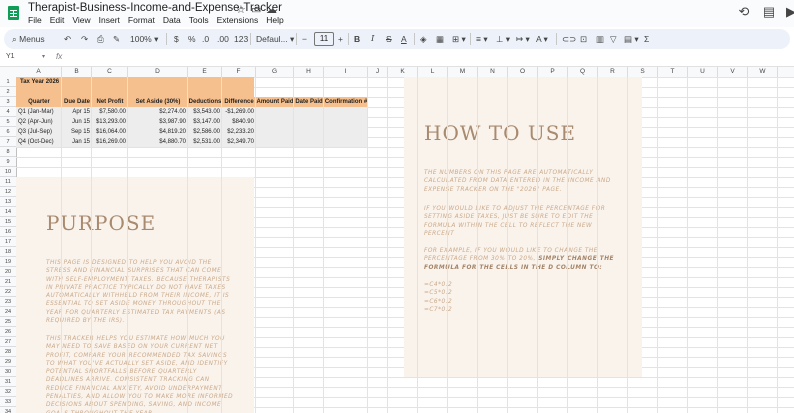 This screenshot has width=794, height=413. I want to click on table-header-cell: Quarter, so click(39, 102).